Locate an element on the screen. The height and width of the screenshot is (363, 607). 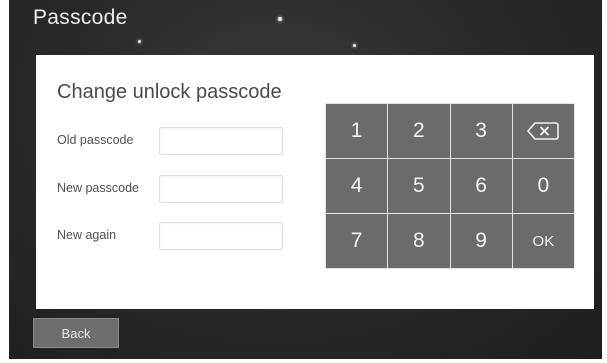
key-5: 5 is located at coordinates (419, 186).